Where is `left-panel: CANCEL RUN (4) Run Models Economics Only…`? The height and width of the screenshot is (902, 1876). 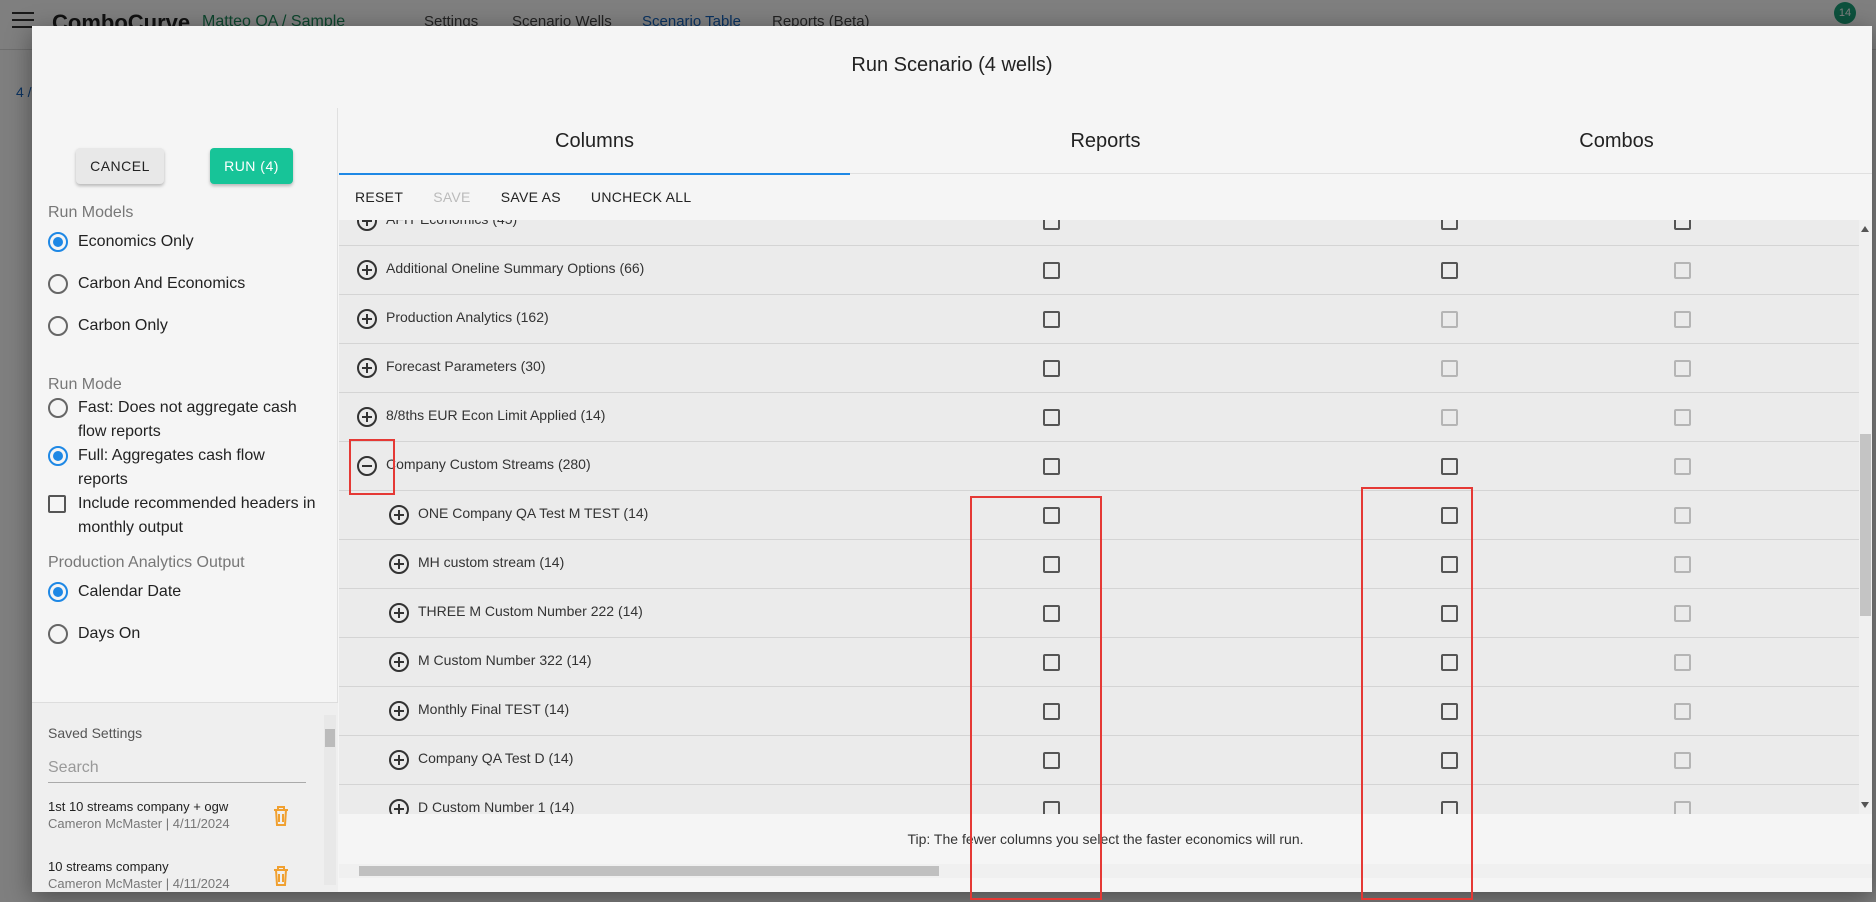 left-panel: CANCEL RUN (4) Run Models Economics Only… is located at coordinates (185, 500).